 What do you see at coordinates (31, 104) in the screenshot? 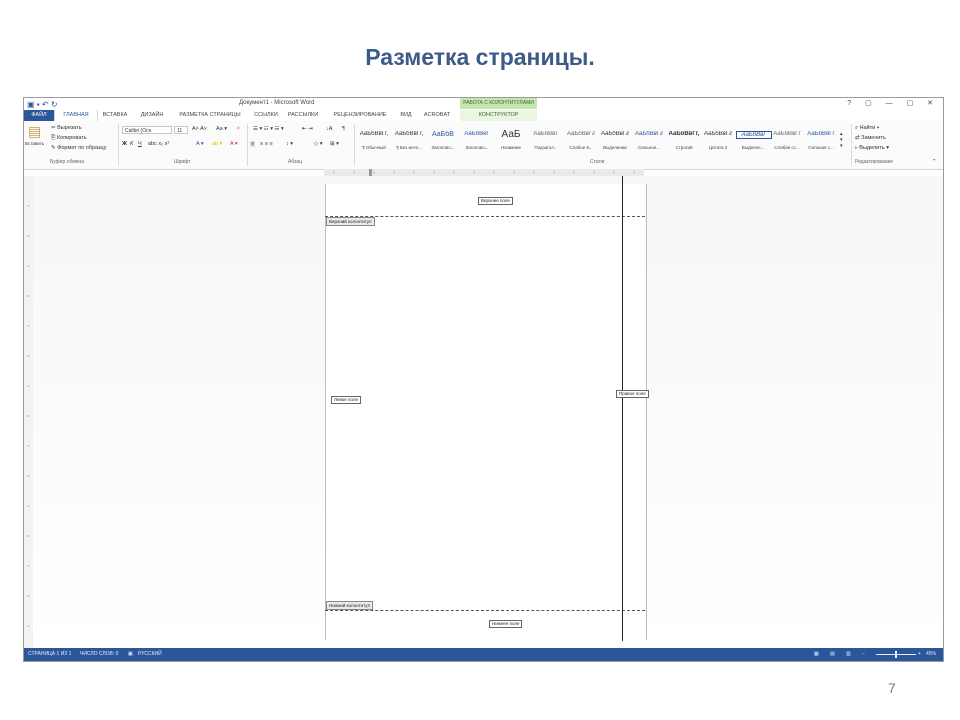
I see `word-logo-icon: ▣` at bounding box center [31, 104].